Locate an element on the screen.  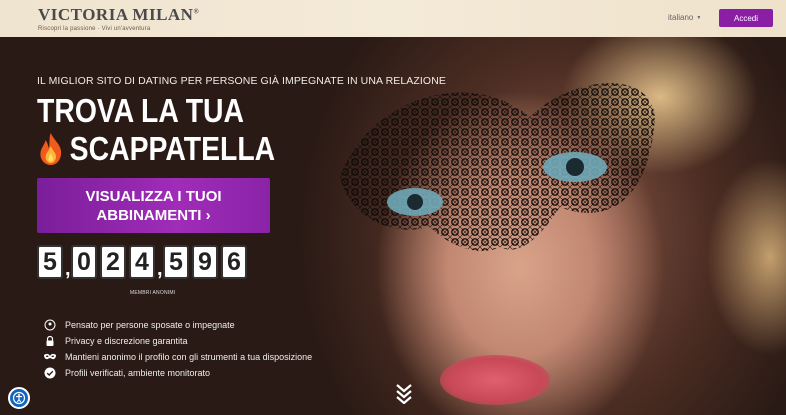
counter-digit: 9 is located at coordinates (205, 262).